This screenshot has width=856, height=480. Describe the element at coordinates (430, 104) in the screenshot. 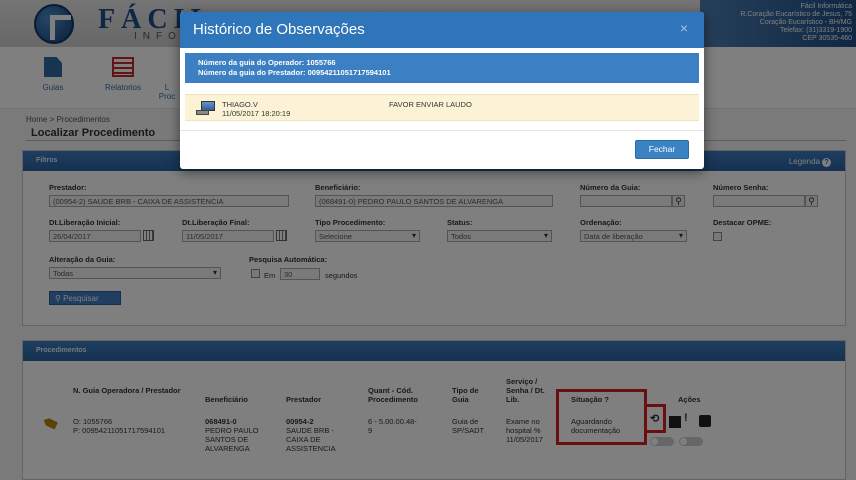

I see `observation-text: FAVOR ENVIAR LAUDO` at that location.